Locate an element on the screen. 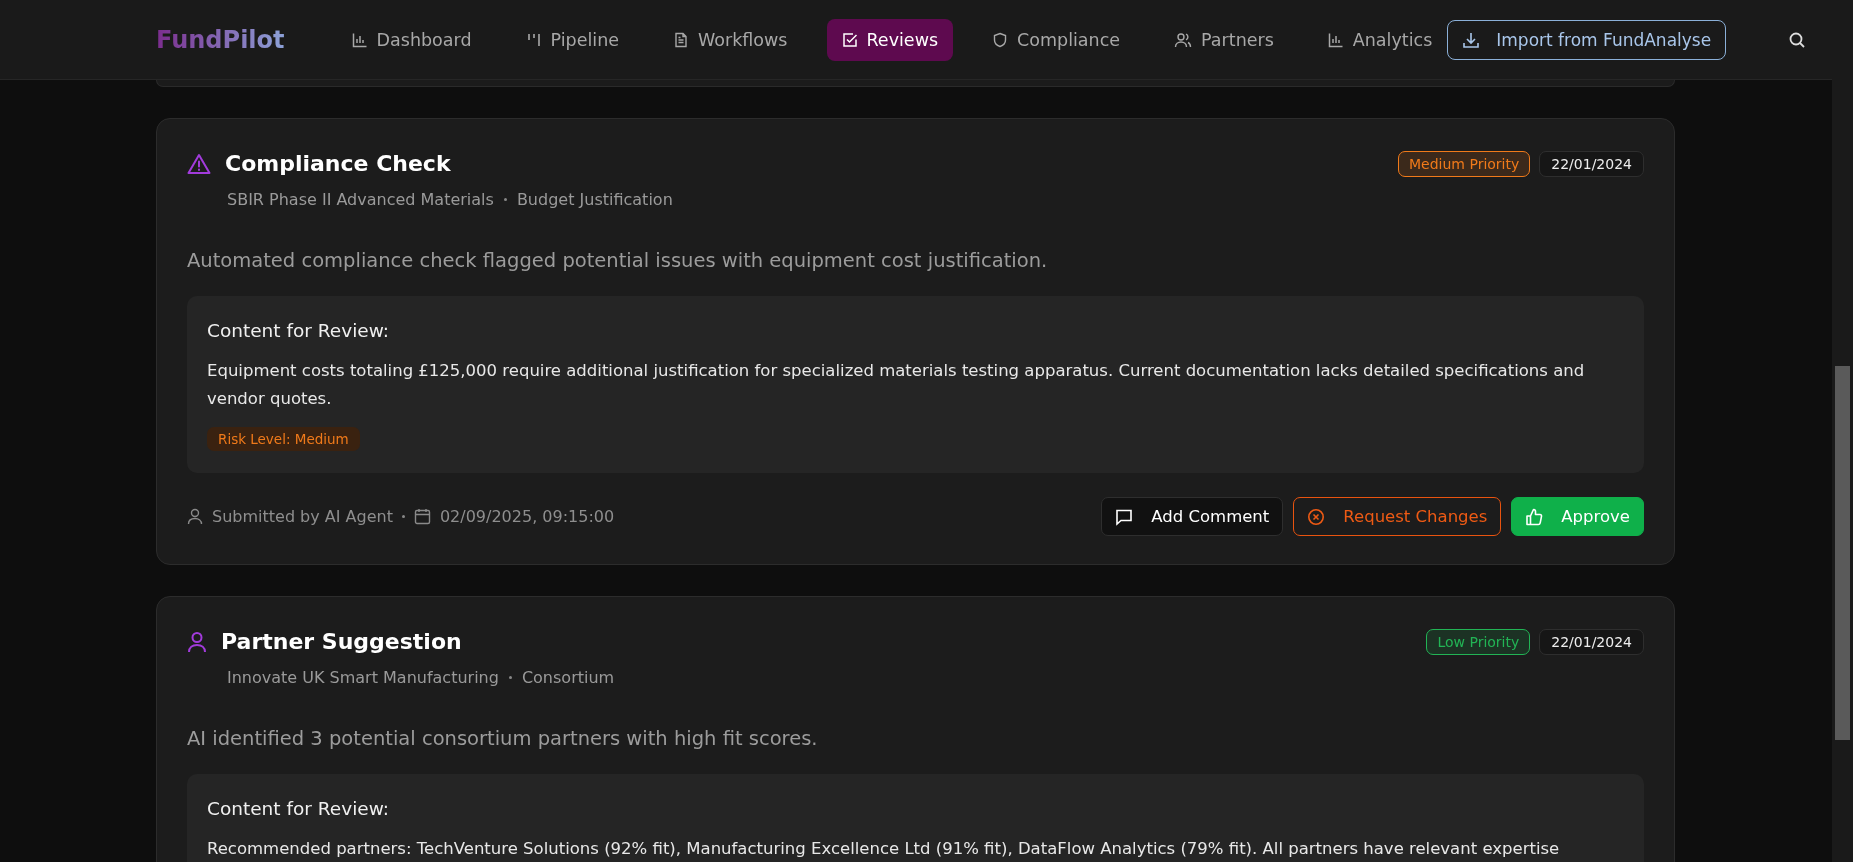  users-icon is located at coordinates (1183, 39).